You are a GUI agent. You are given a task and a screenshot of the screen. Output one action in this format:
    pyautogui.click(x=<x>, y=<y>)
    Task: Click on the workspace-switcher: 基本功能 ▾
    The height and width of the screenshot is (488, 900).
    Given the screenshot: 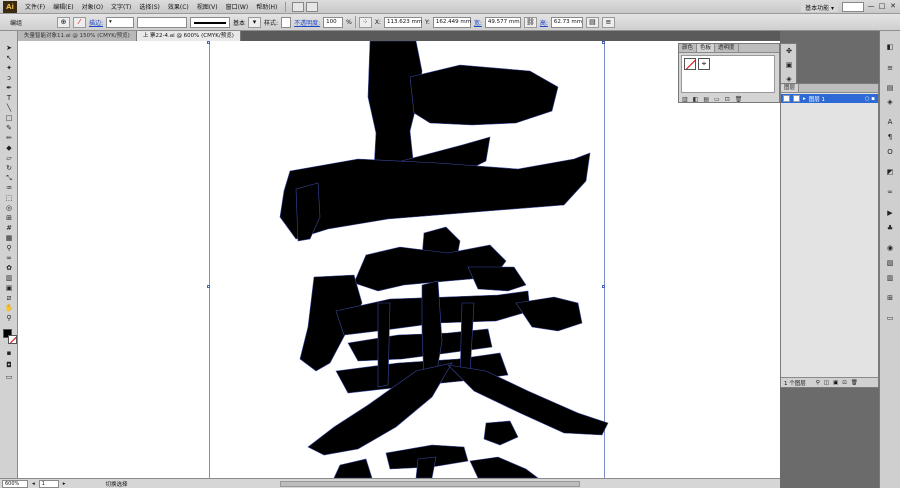 What is the action you would take?
    pyautogui.click(x=819, y=7)
    